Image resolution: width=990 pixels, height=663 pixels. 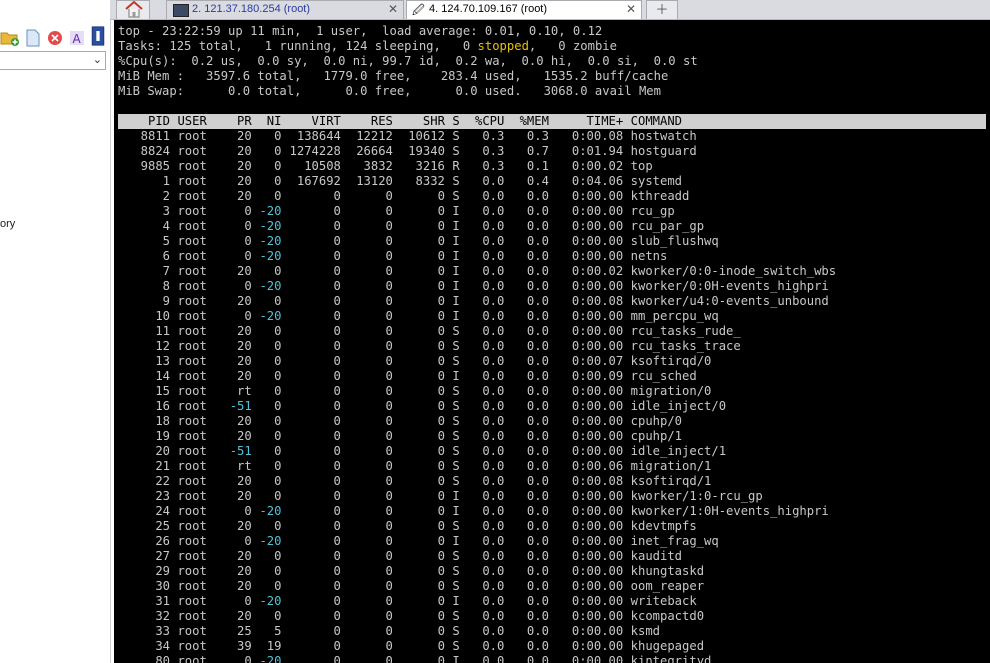 I want to click on cell-pid: 8824, so click(x=155, y=151).